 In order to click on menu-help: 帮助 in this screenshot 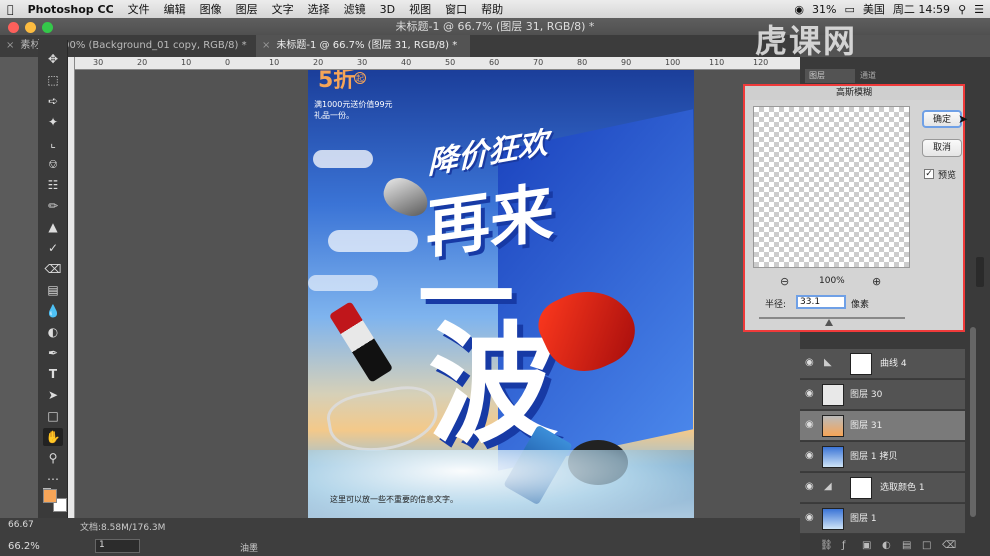, I will do `click(492, 9)`.